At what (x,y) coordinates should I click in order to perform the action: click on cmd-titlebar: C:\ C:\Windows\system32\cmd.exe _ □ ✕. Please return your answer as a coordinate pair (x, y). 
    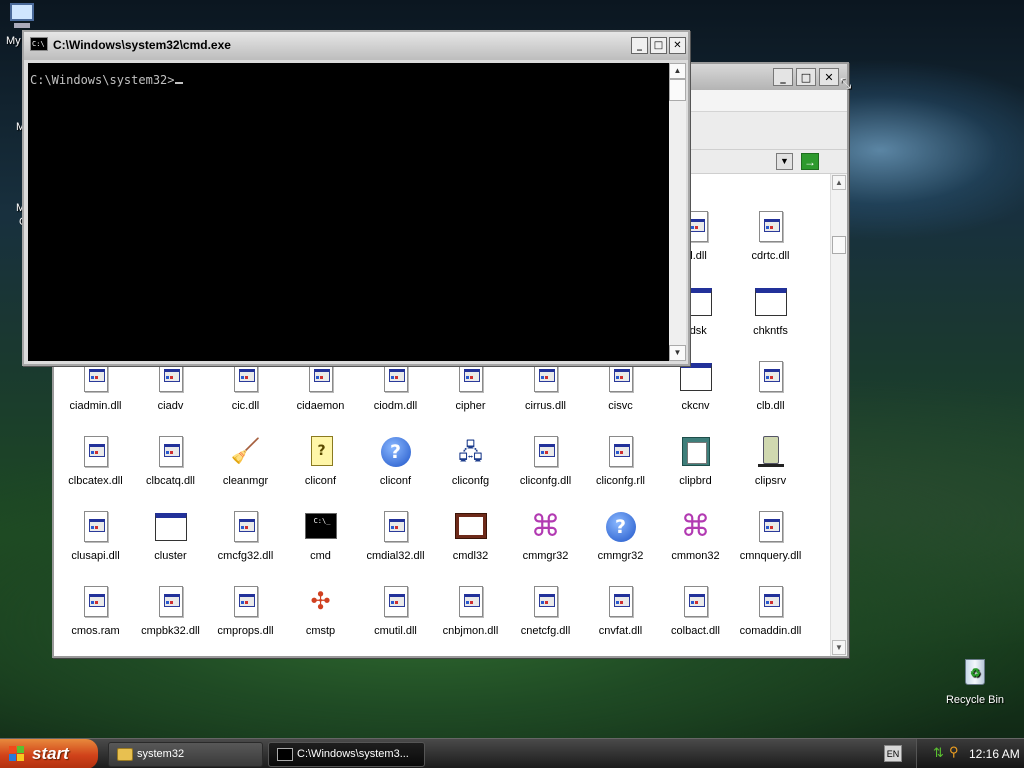
    Looking at the image, I should click on (356, 46).